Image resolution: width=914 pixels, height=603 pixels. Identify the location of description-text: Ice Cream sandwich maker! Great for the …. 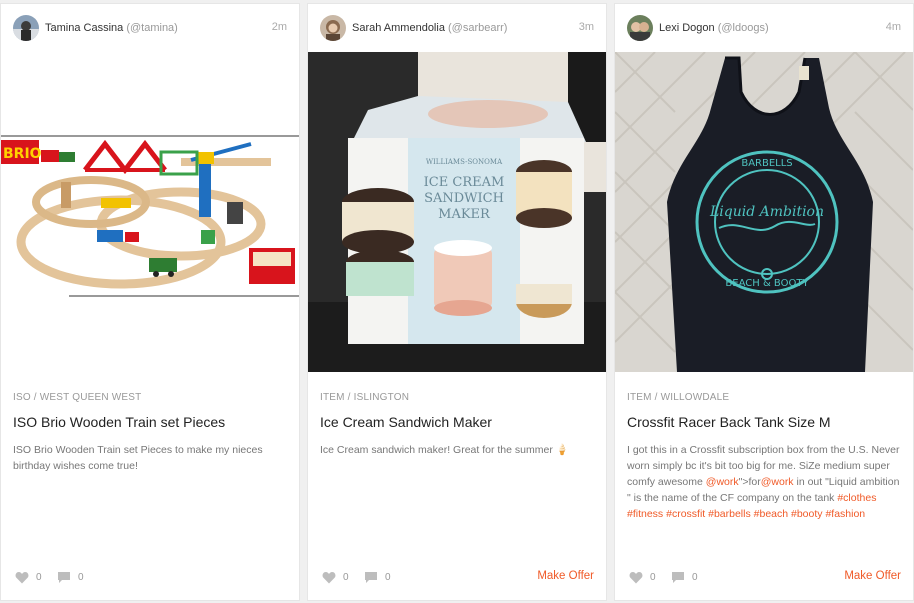
(436, 450).